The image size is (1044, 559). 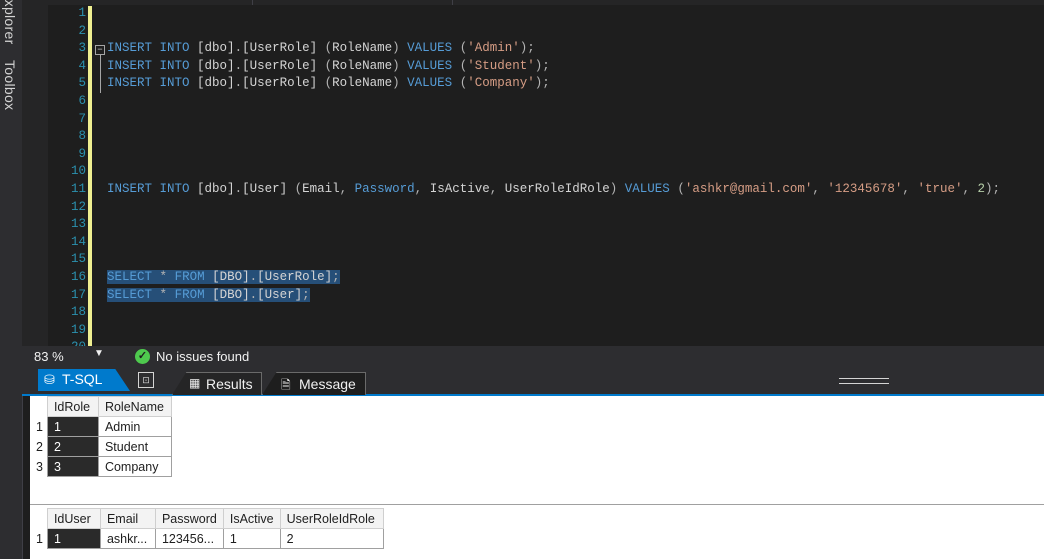 I want to click on table-row: 1 1 Admin, so click(x=101, y=426).